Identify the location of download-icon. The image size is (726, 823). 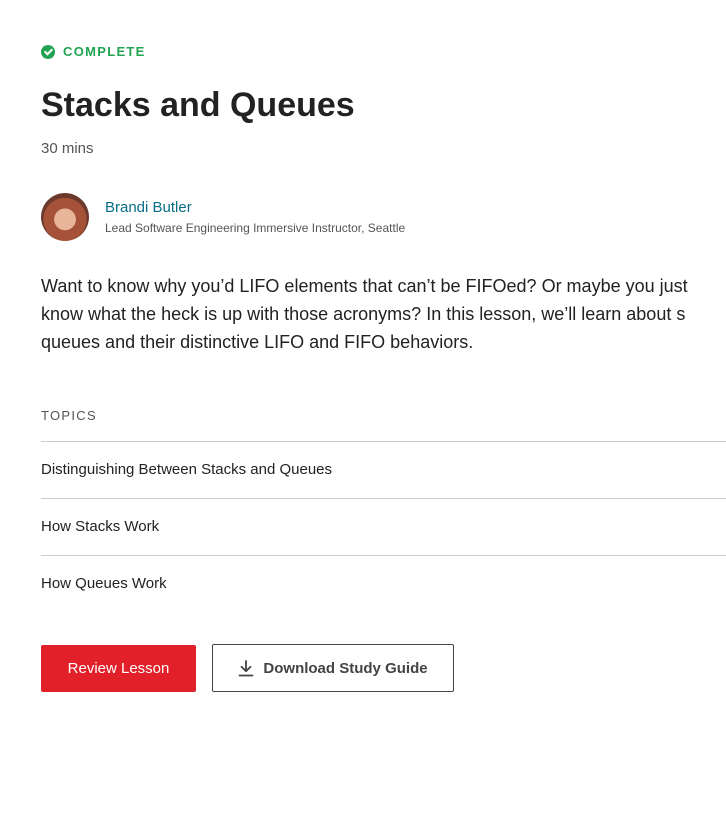
(246, 667).